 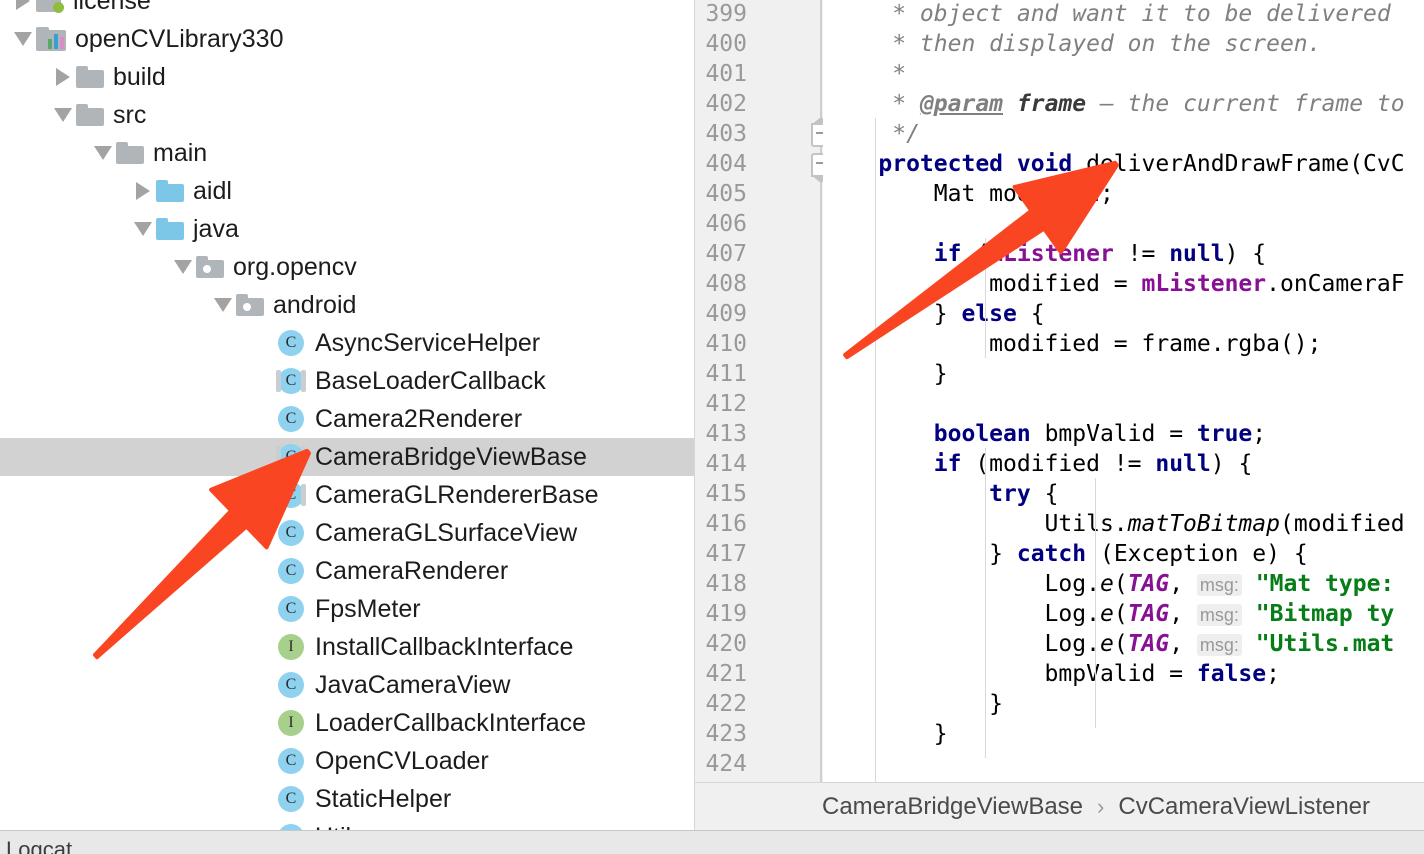 What do you see at coordinates (1107, 14) in the screenshot?
I see `code-line: * object and want it to be delivered` at bounding box center [1107, 14].